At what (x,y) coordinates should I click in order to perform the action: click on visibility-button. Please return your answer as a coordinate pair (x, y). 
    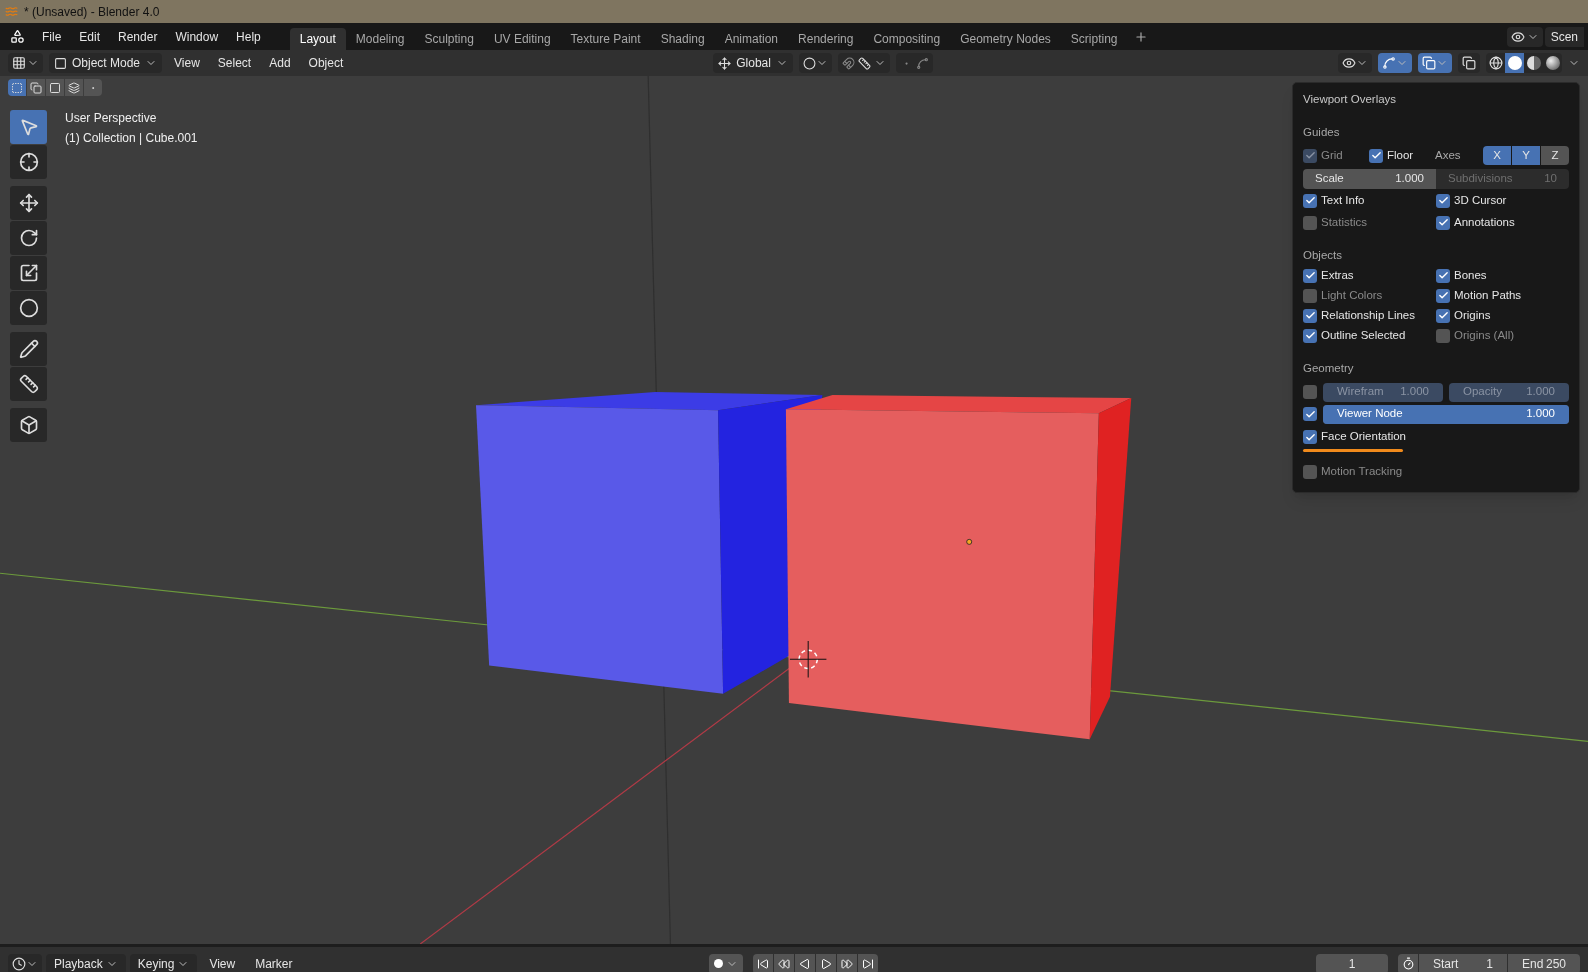
    Looking at the image, I should click on (1355, 63).